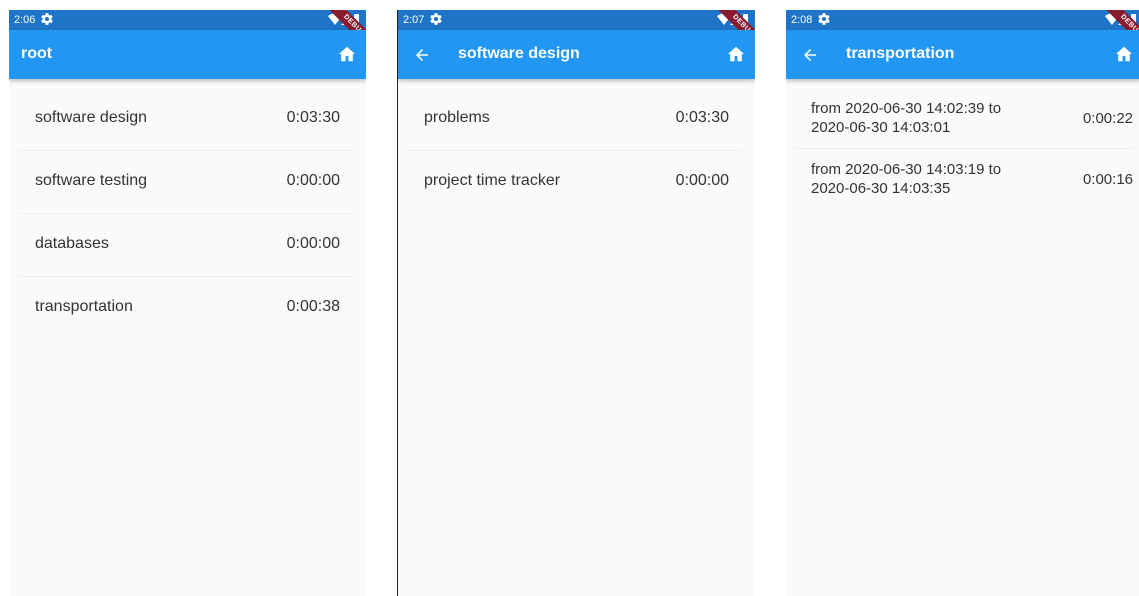 The height and width of the screenshot is (596, 1139). Describe the element at coordinates (519, 53) in the screenshot. I see `page-title: software design` at that location.